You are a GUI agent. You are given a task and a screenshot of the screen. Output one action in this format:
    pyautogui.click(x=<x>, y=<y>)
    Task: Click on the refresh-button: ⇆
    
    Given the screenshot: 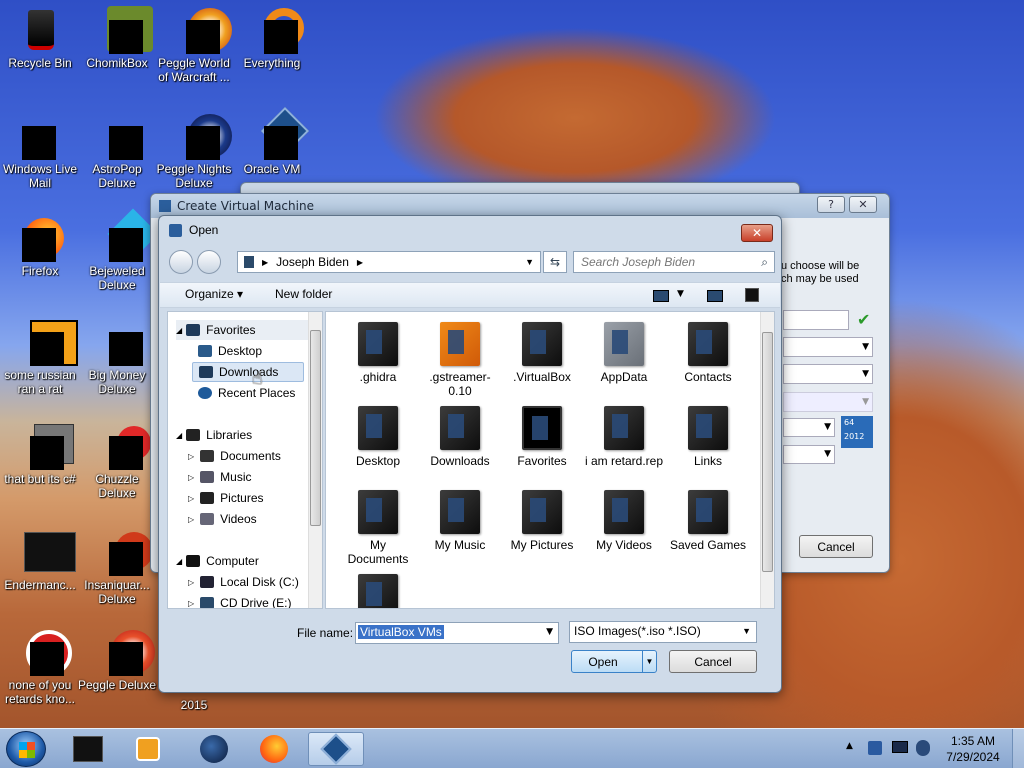 What is the action you would take?
    pyautogui.click(x=555, y=262)
    